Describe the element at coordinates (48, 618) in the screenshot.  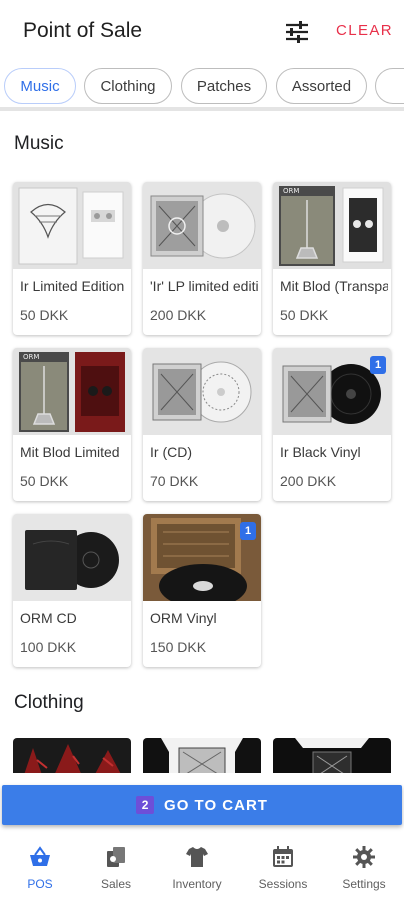
I see `product-name: ORM CD` at that location.